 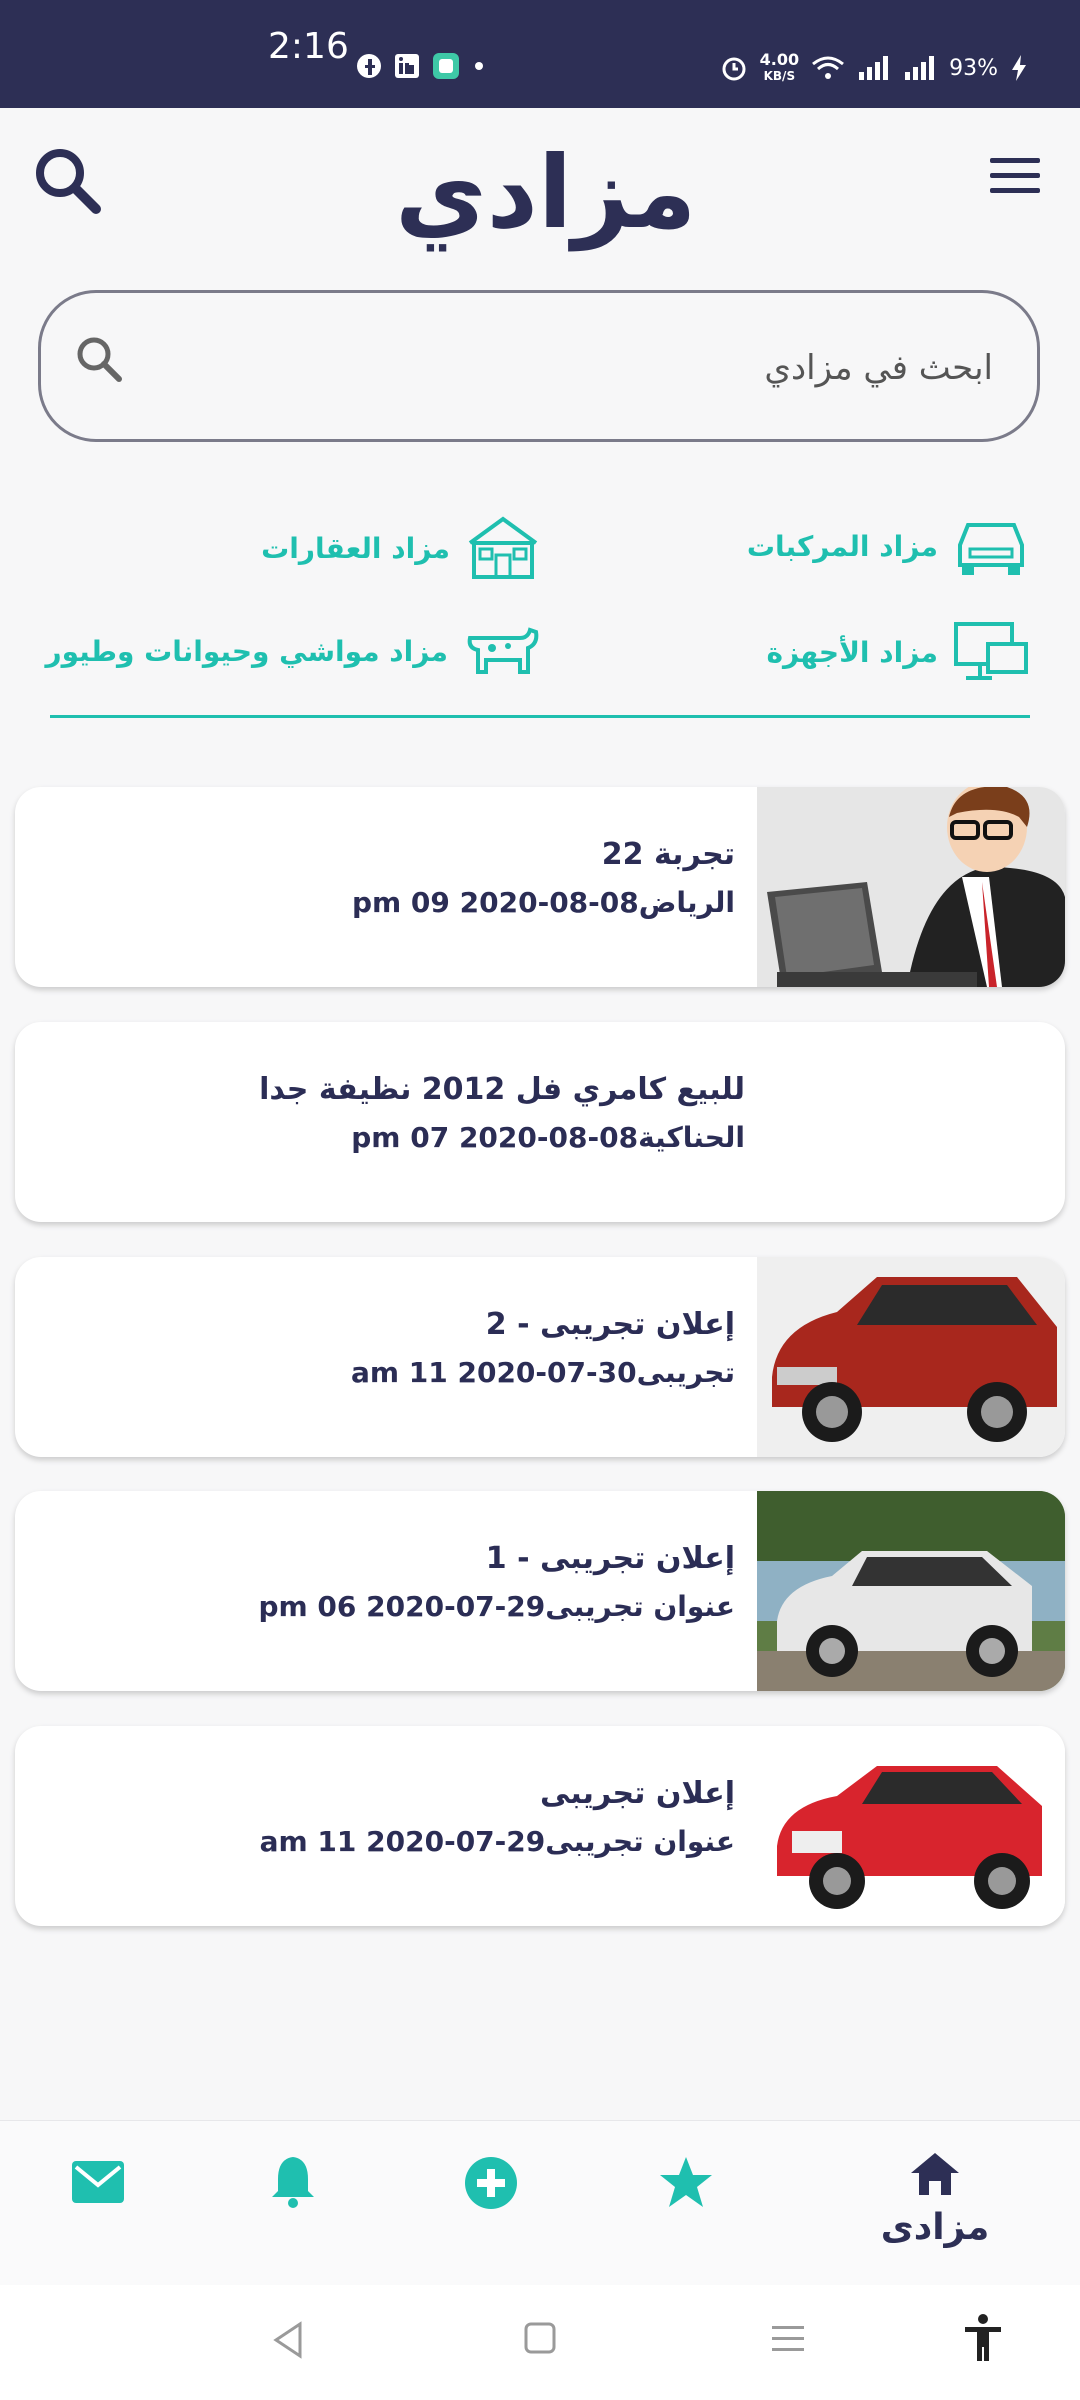 What do you see at coordinates (991, 651) in the screenshot?
I see `devices-icon` at bounding box center [991, 651].